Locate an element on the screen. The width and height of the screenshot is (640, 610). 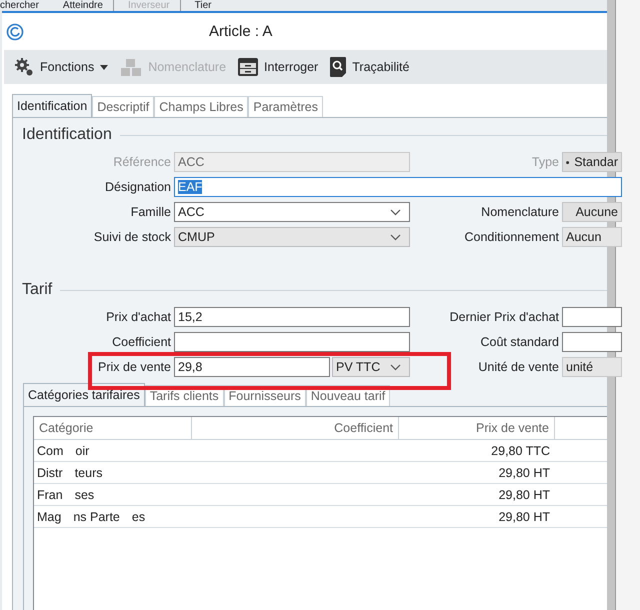
menu-item: Tier is located at coordinates (208, 5).